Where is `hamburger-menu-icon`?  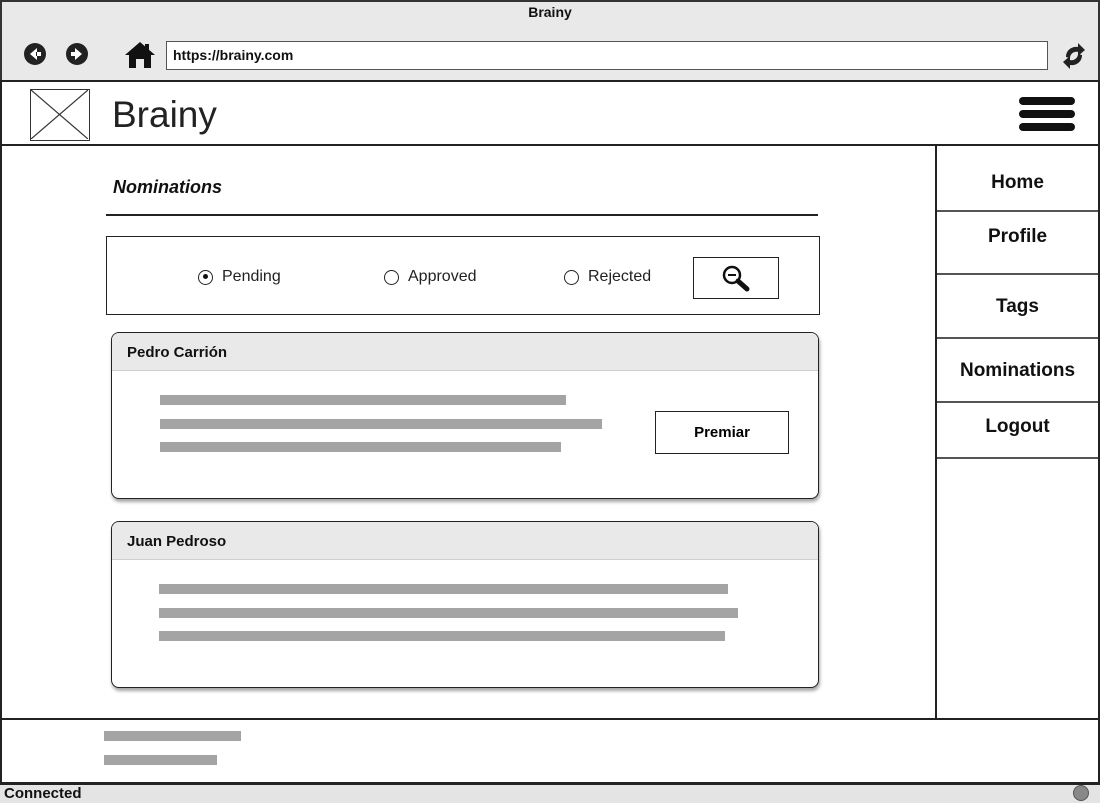 hamburger-menu-icon is located at coordinates (1047, 116).